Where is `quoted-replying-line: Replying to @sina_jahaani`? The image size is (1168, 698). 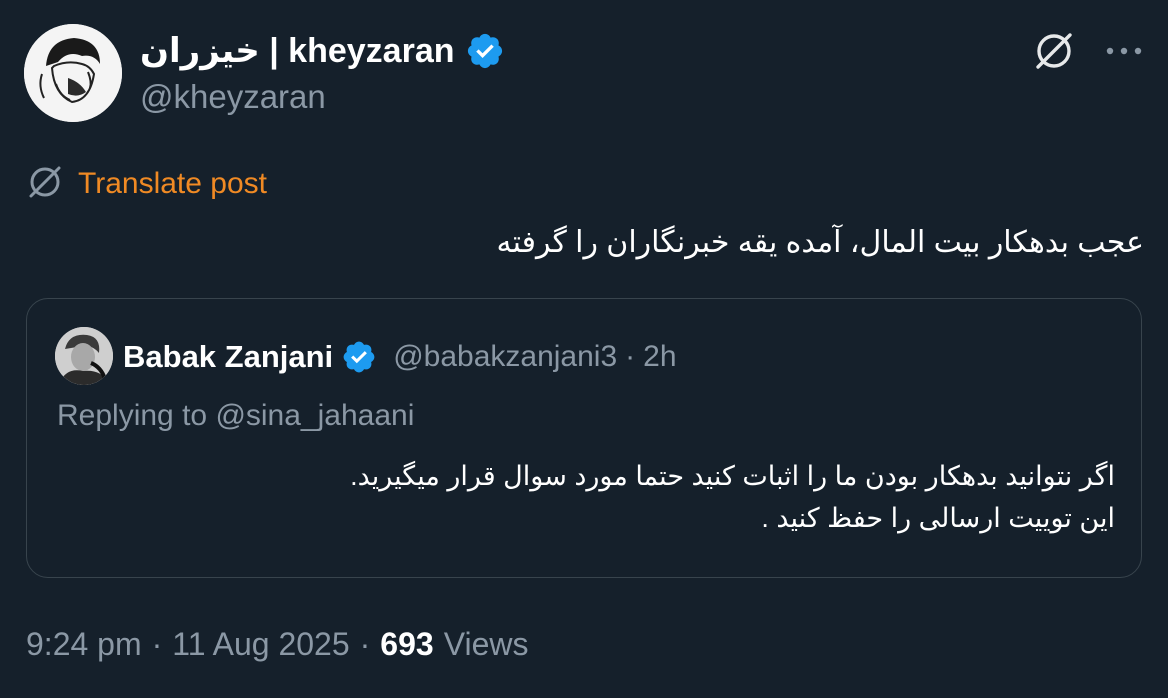
quoted-replying-line: Replying to @sina_jahaani is located at coordinates (235, 416).